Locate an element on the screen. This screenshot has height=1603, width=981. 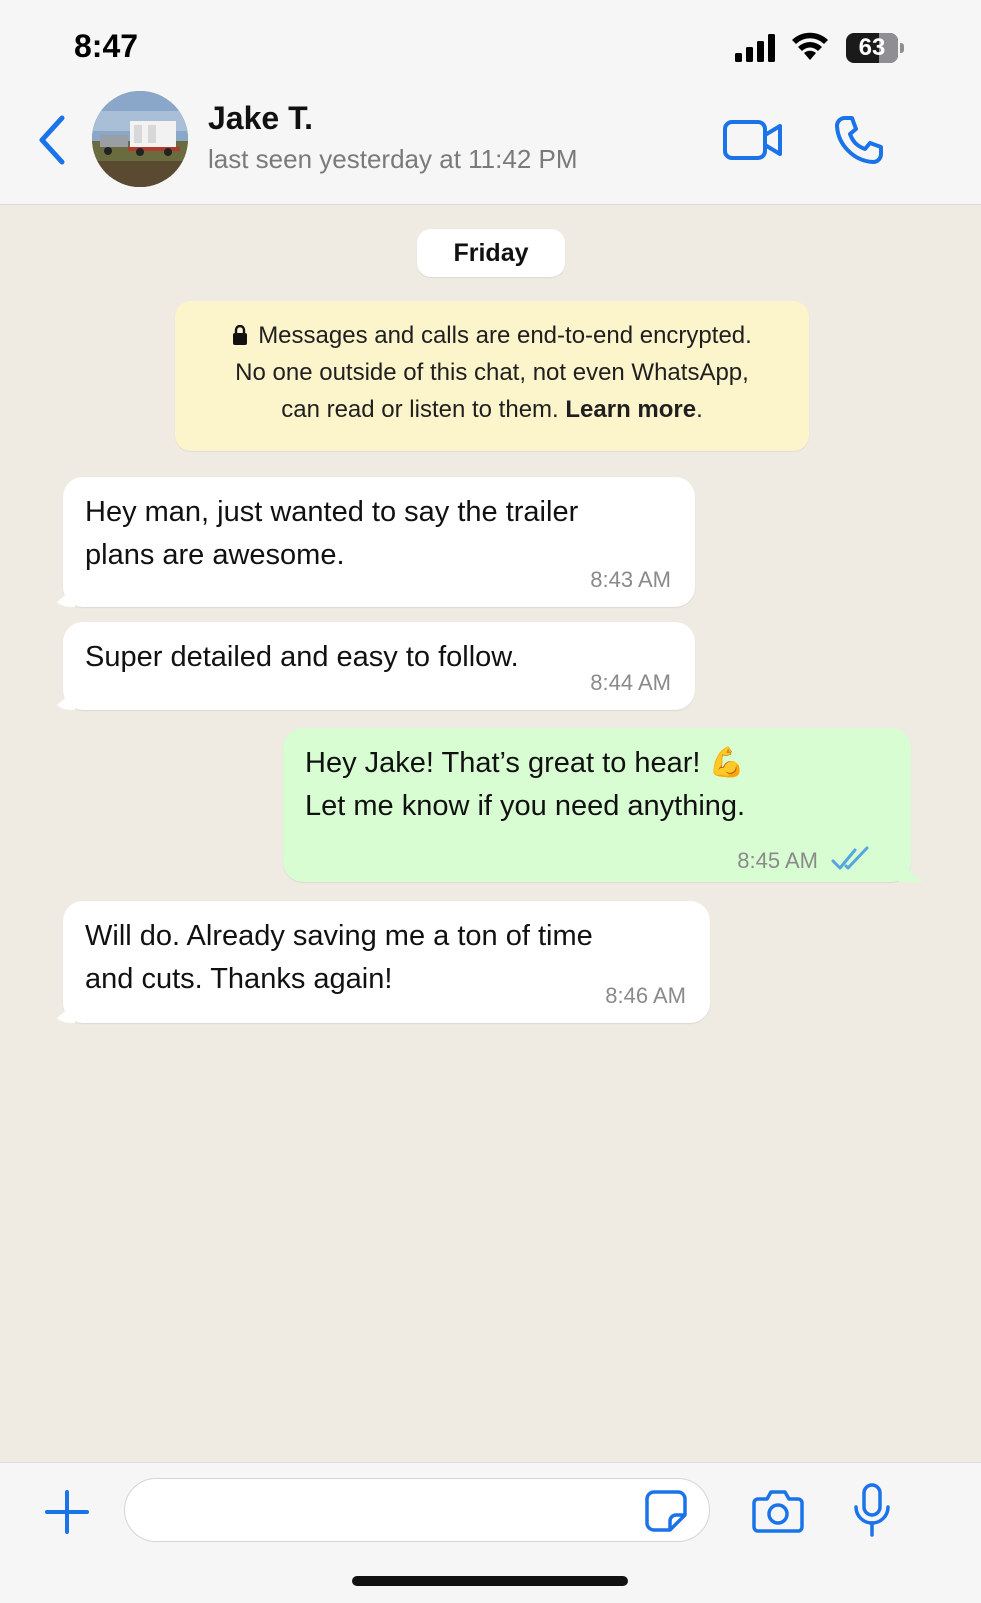
message-timestamp: 8:43 AM is located at coordinates (630, 579).